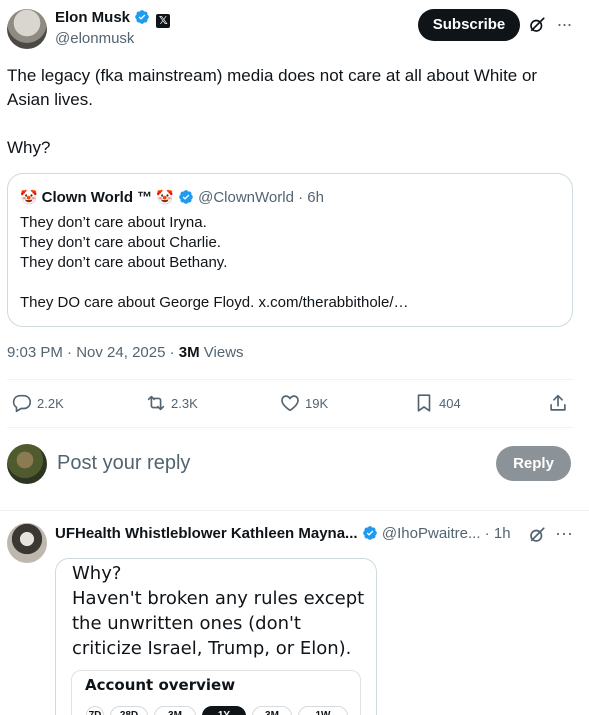  Describe the element at coordinates (97, 197) in the screenshot. I see `quoted-author-name: Clown World ™` at that location.